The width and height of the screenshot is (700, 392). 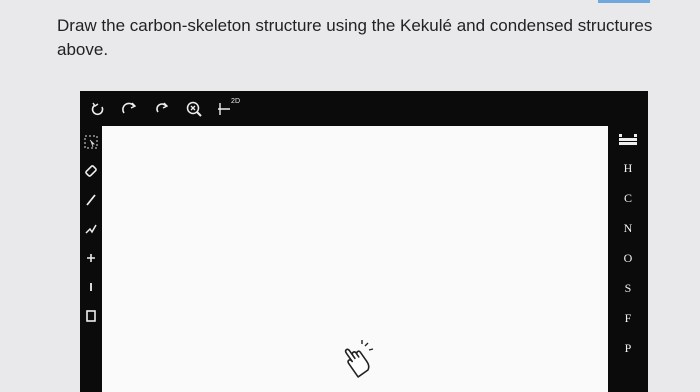 What do you see at coordinates (91, 141) in the screenshot?
I see `selection-icon` at bounding box center [91, 141].